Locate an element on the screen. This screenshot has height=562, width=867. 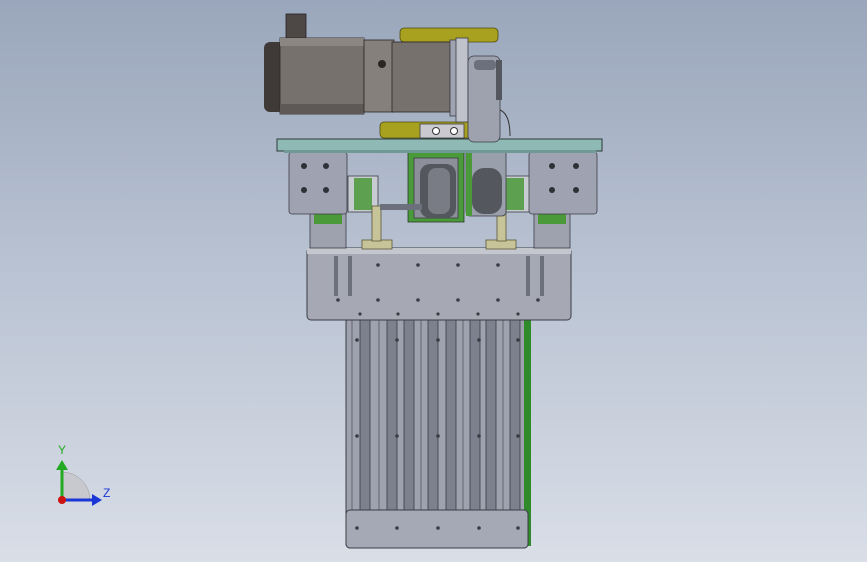
center-drive-roller is located at coordinates (422, 187).